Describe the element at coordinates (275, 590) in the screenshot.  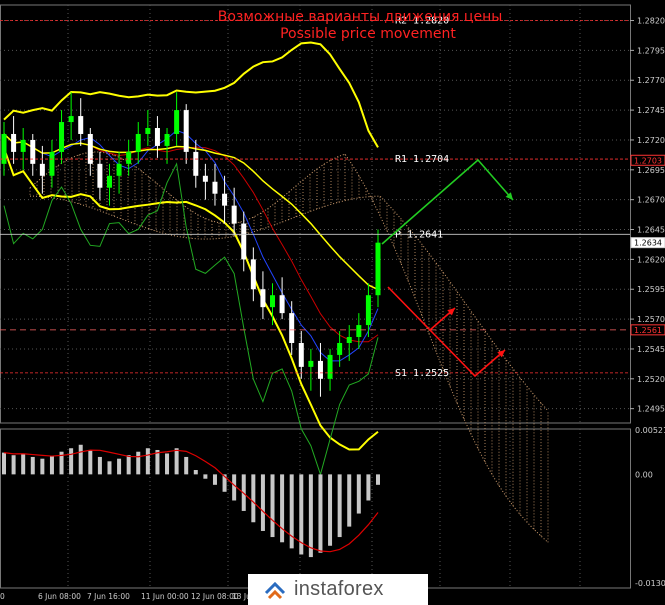
I see `instaforex-logo-icon` at that location.